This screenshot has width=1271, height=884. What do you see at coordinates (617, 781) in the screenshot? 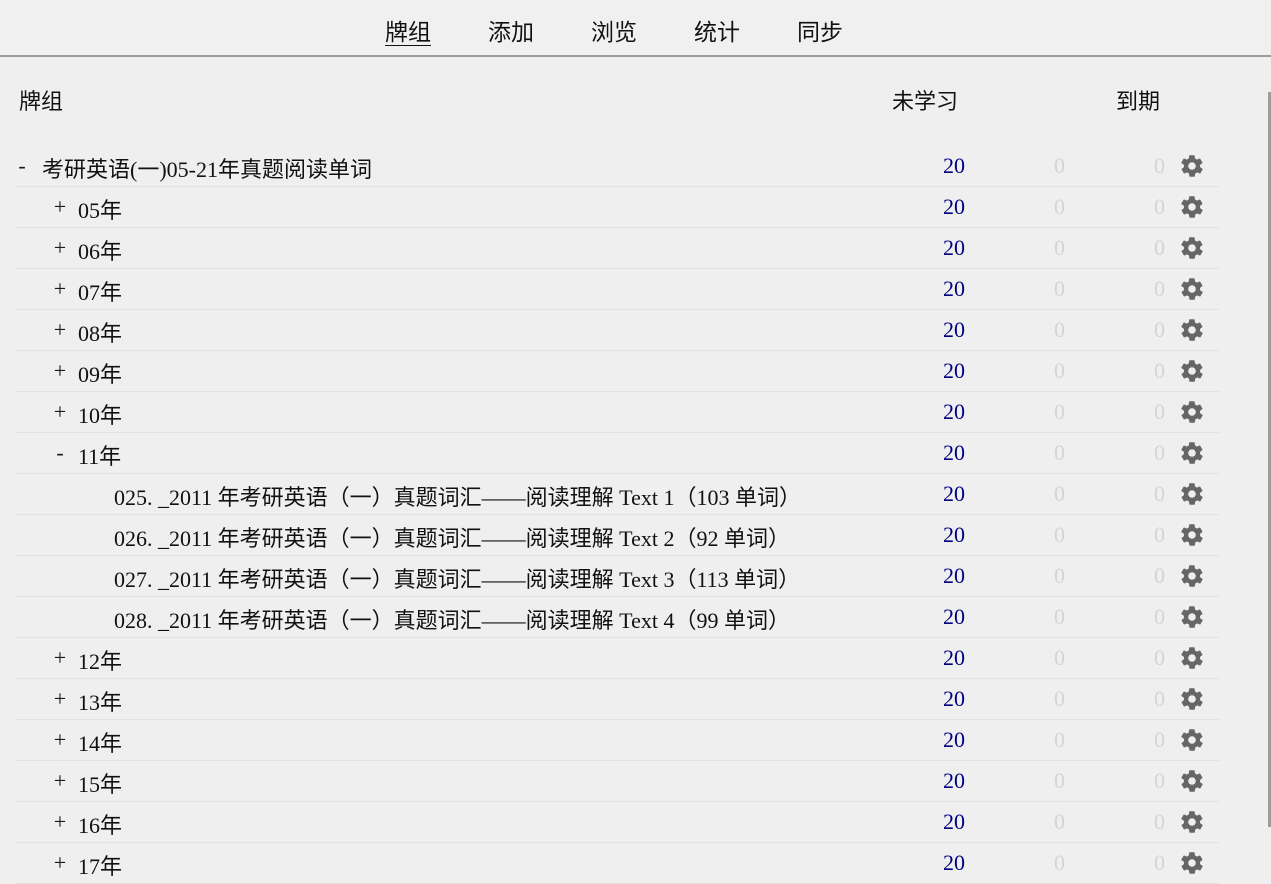
I see `deck-row: +15年 20 0 0` at bounding box center [617, 781].